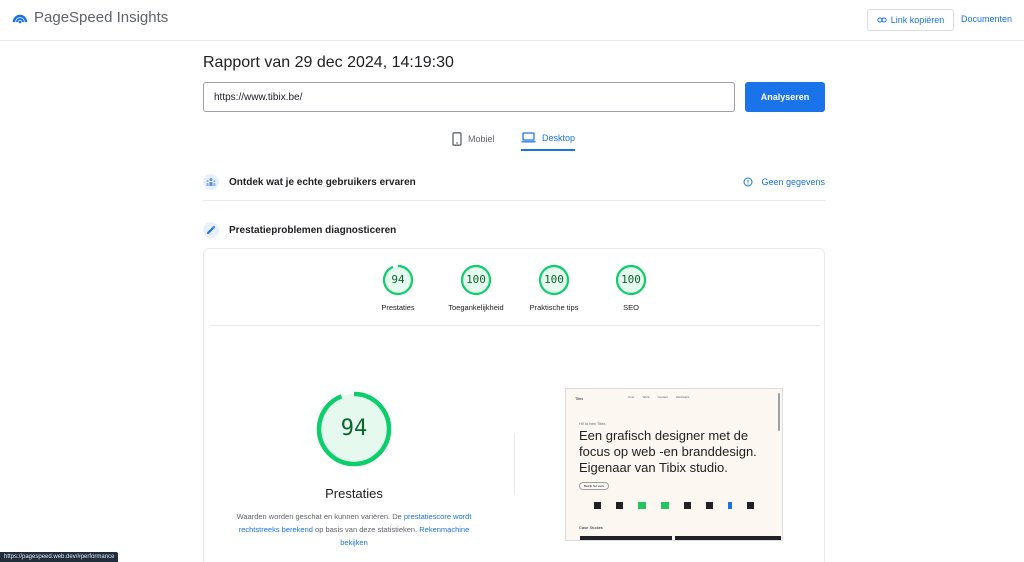 The height and width of the screenshot is (562, 1024). I want to click on screenshot-client-logos, so click(674, 505).